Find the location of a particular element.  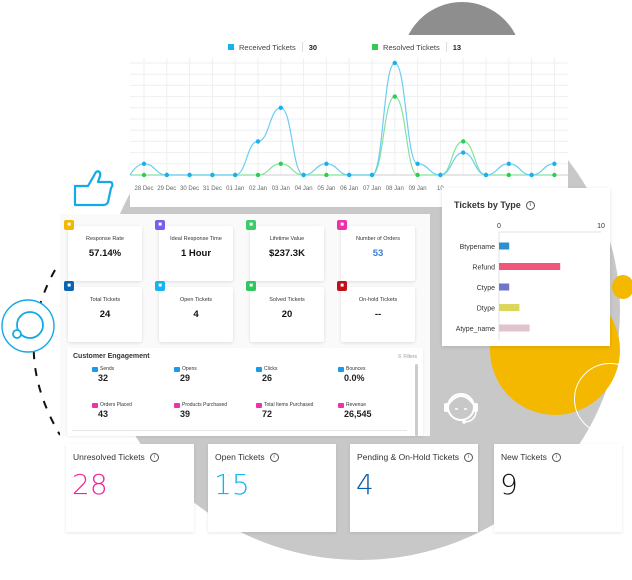

pointer-icon is located at coordinates (259, 369).